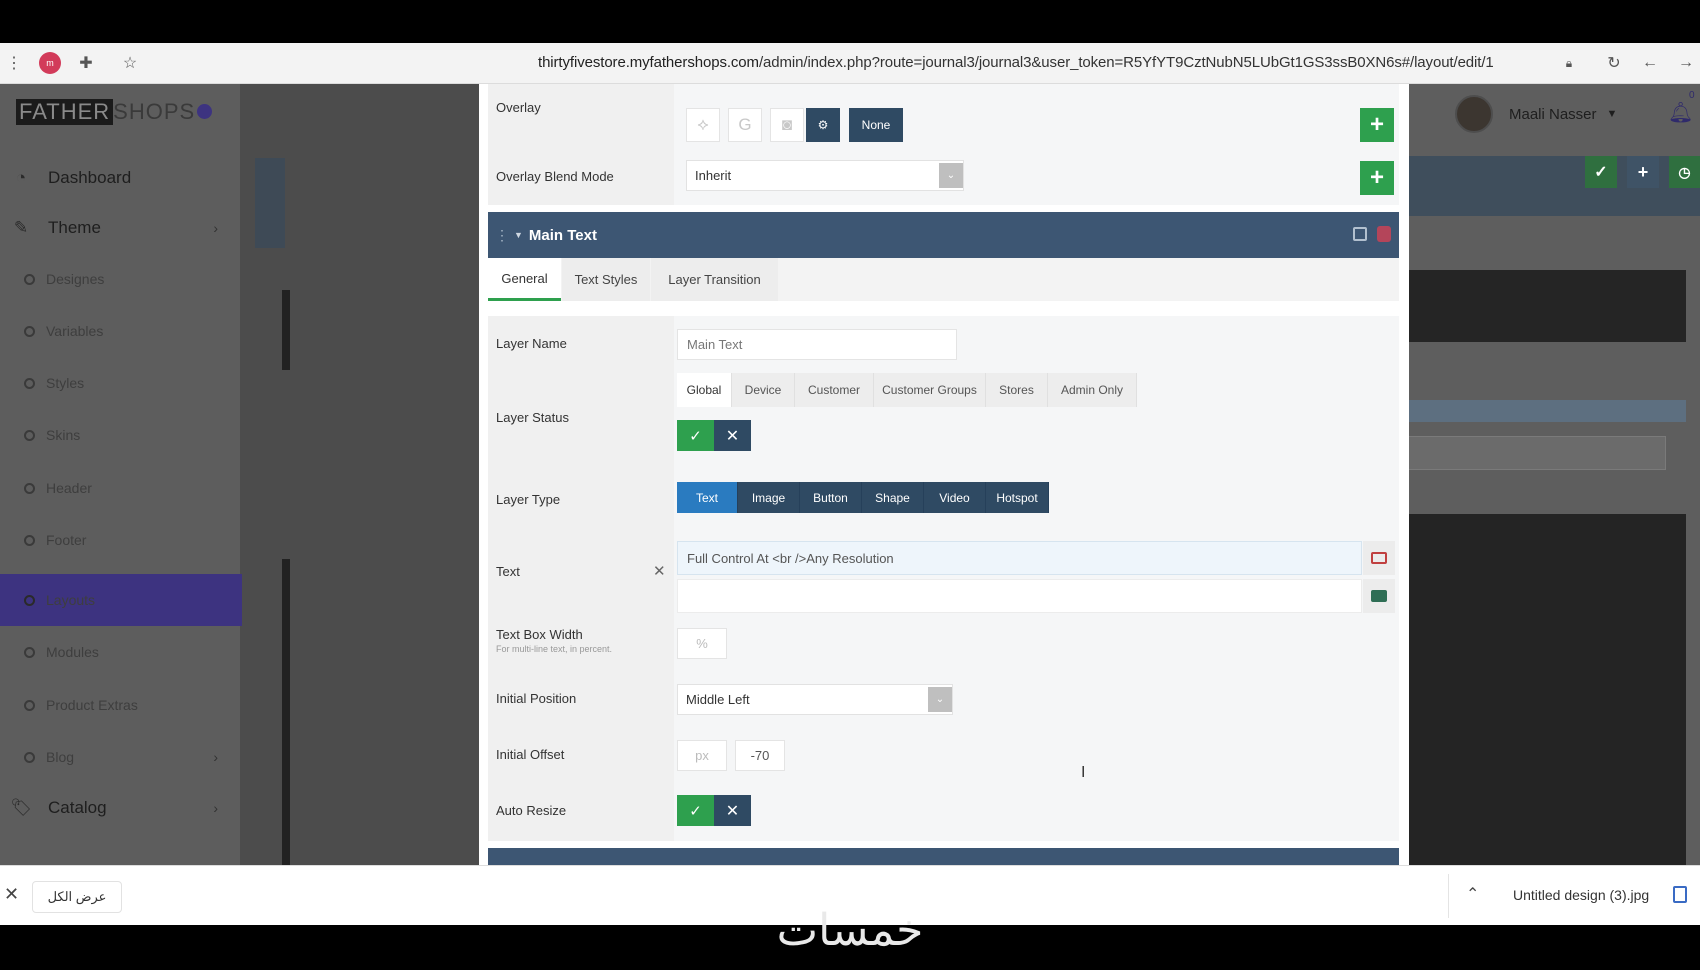 This screenshot has width=1700, height=970. What do you see at coordinates (943, 235) in the screenshot?
I see `section-header-main-text: ⋮ ▼ Main Text` at bounding box center [943, 235].